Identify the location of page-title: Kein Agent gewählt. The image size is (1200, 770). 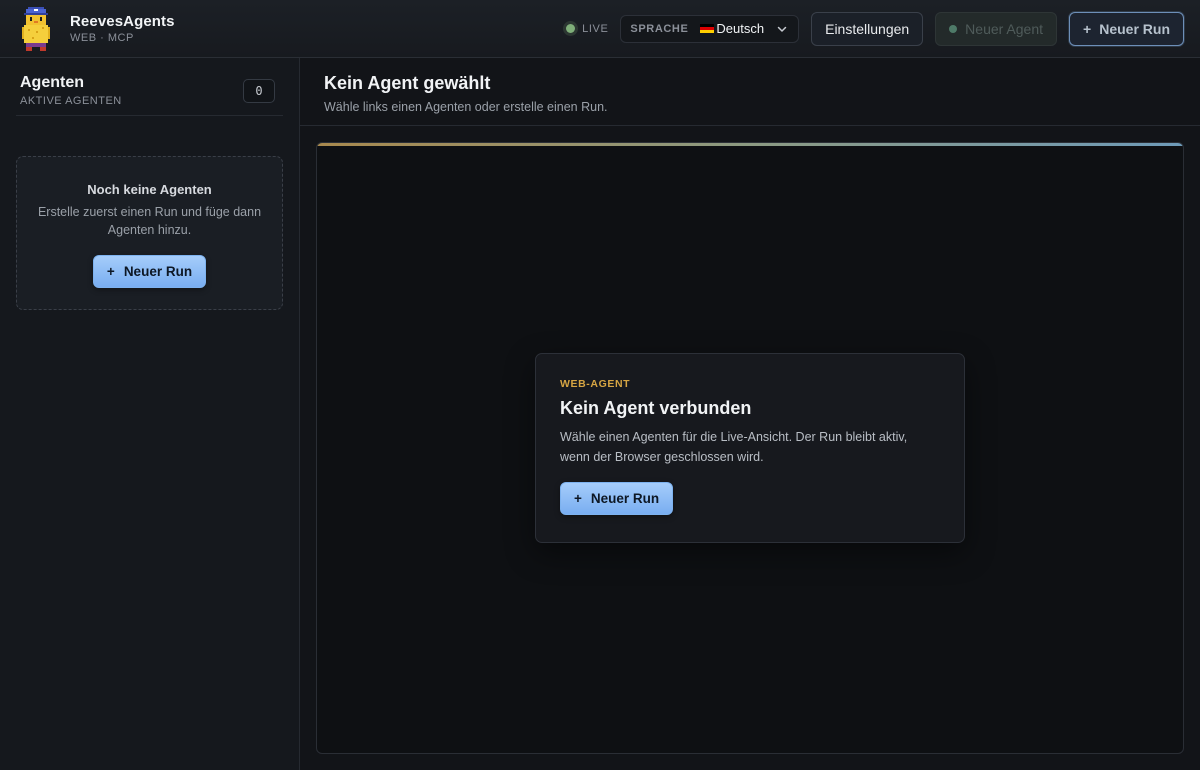
(407, 83).